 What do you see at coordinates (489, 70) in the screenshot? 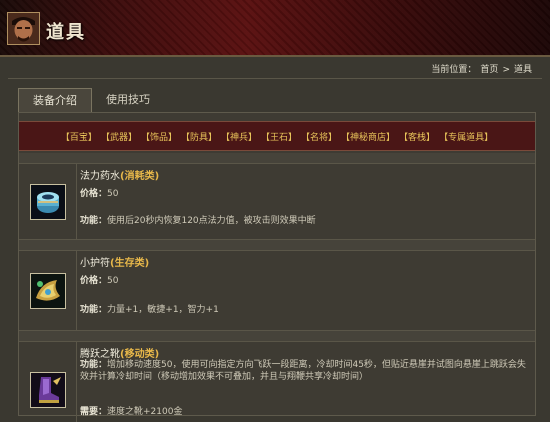
I see `breadcrumb-home-link: 首页` at bounding box center [489, 70].